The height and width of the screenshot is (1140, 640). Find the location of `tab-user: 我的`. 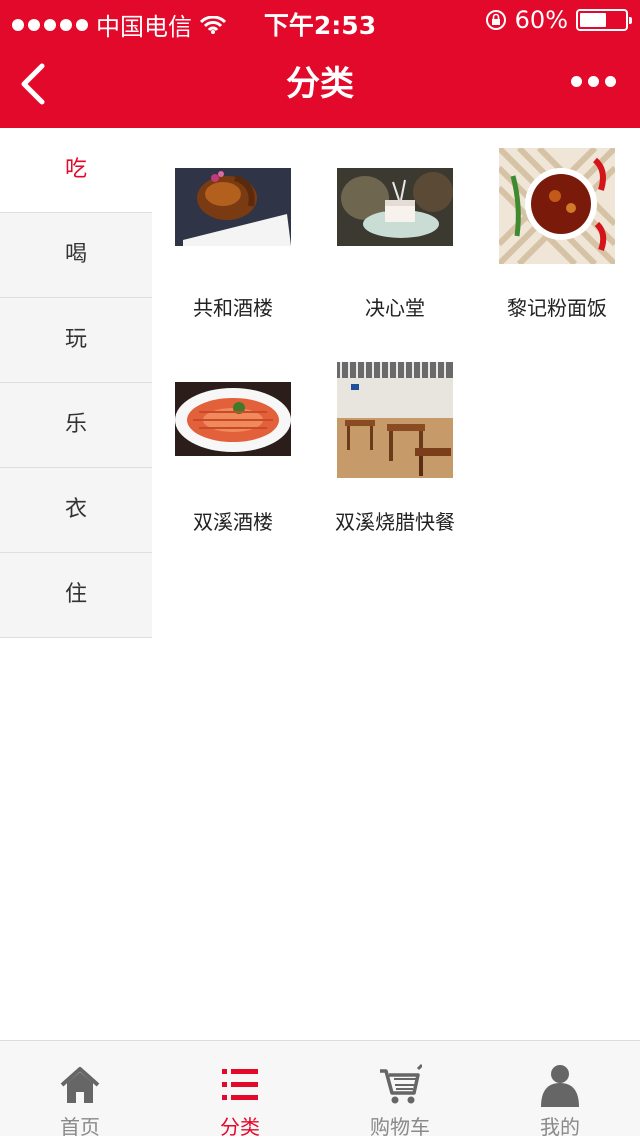

tab-user: 我的 is located at coordinates (560, 1090).